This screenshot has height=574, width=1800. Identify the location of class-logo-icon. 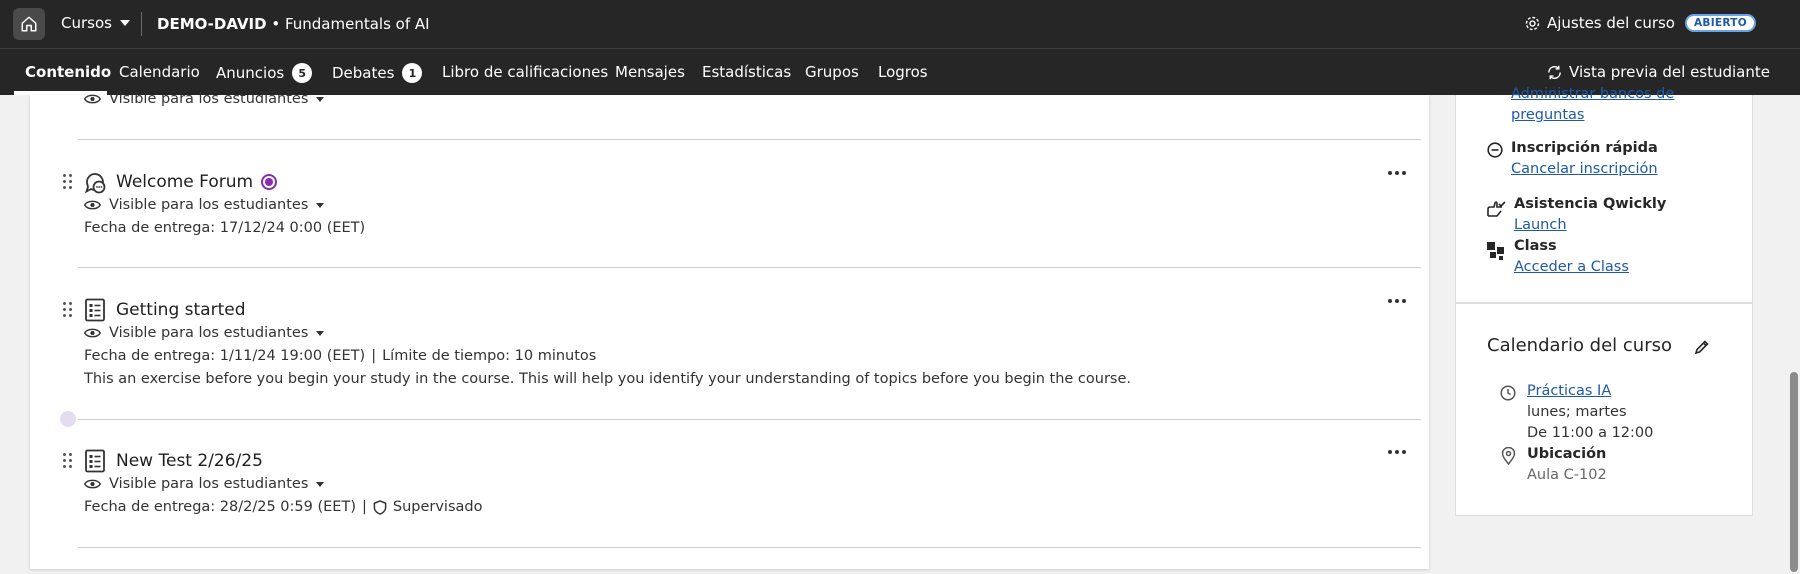
(1495, 251).